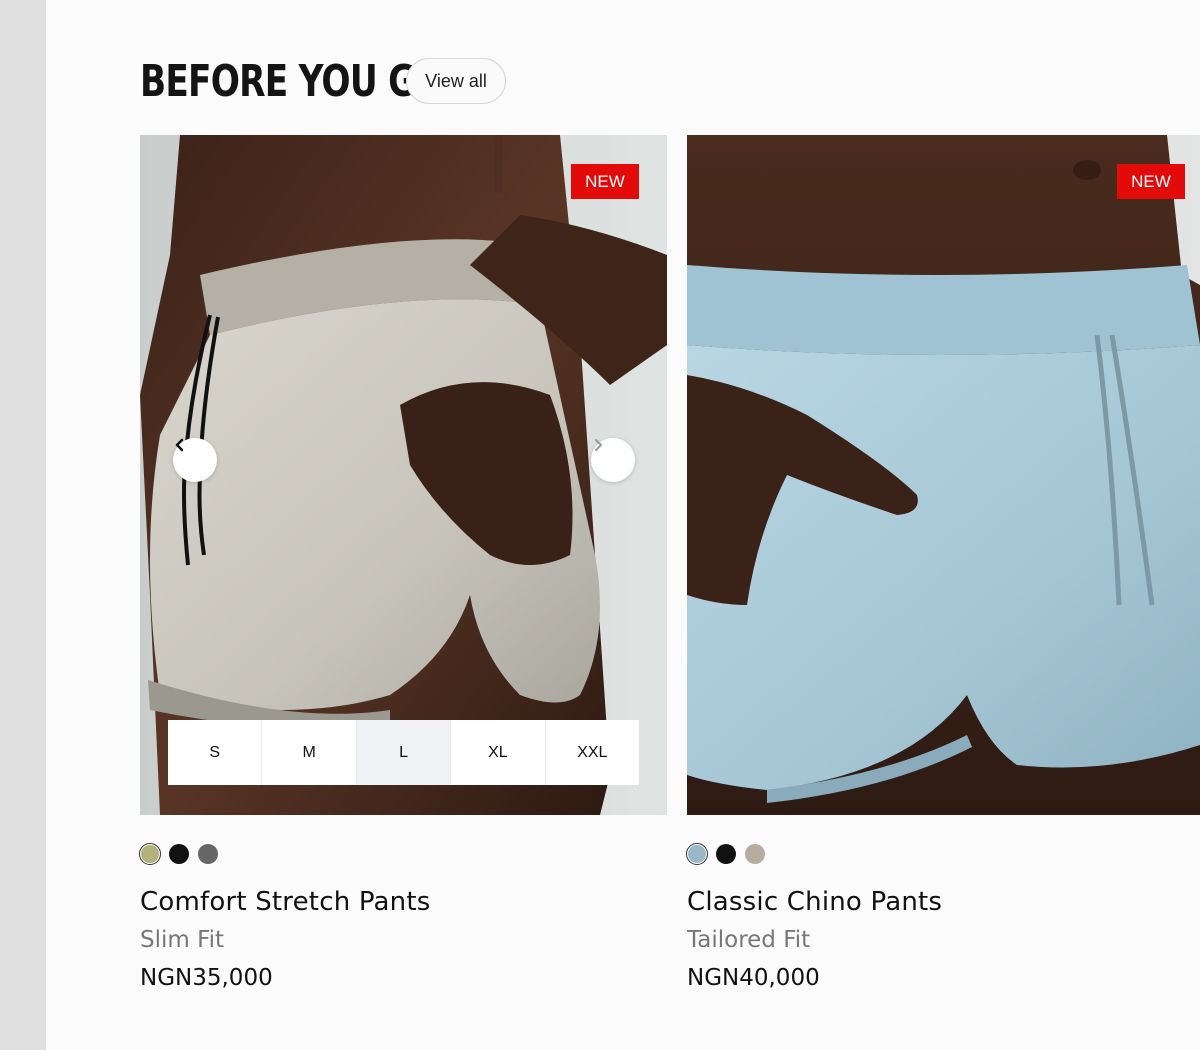 Image resolution: width=1200 pixels, height=1050 pixels. Describe the element at coordinates (613, 460) in the screenshot. I see `next-image-button` at that location.